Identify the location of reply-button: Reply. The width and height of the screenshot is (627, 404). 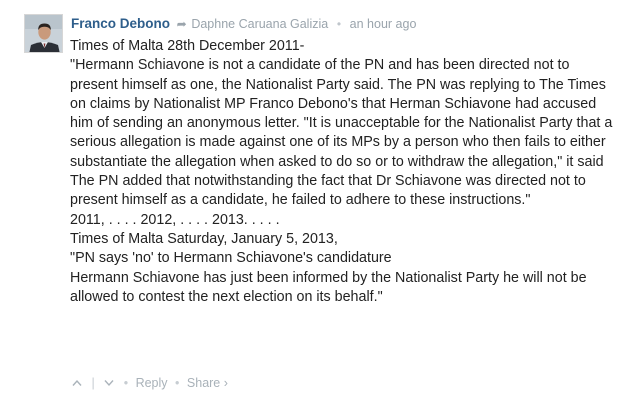
(152, 383).